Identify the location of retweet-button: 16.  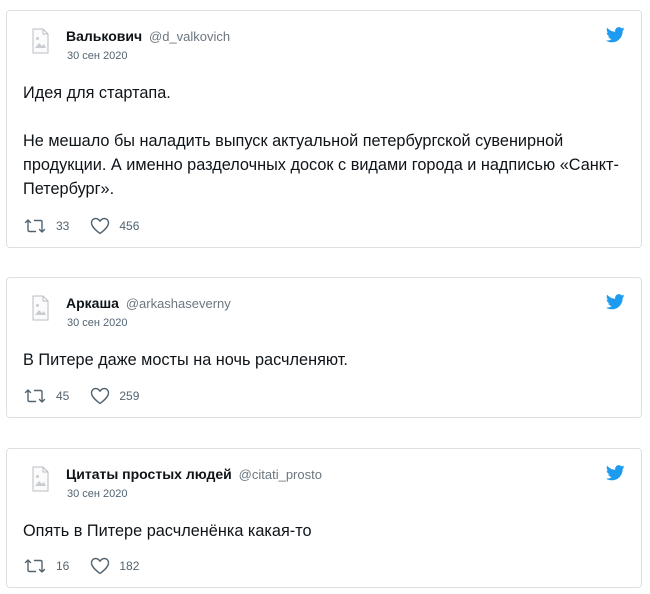
(46, 566).